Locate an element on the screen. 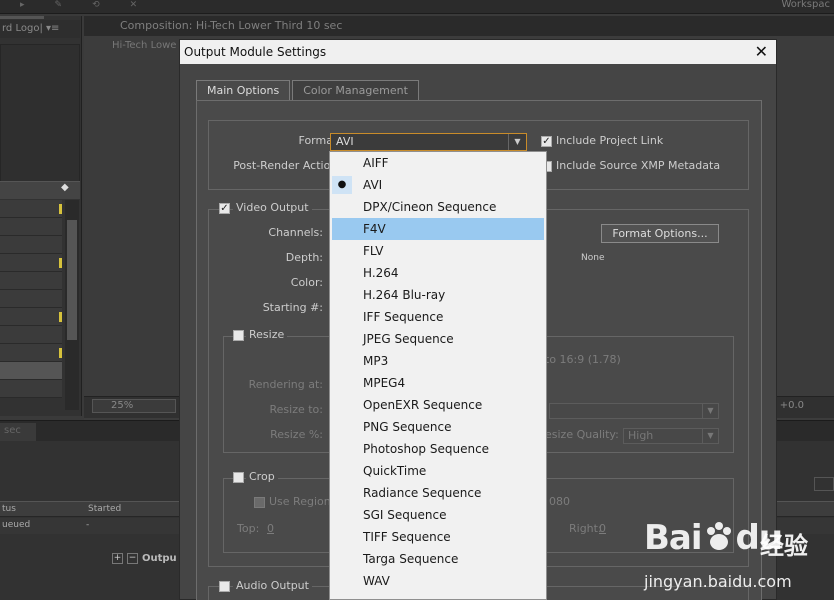 The height and width of the screenshot is (600, 834). crop-checkbox is located at coordinates (238, 477).